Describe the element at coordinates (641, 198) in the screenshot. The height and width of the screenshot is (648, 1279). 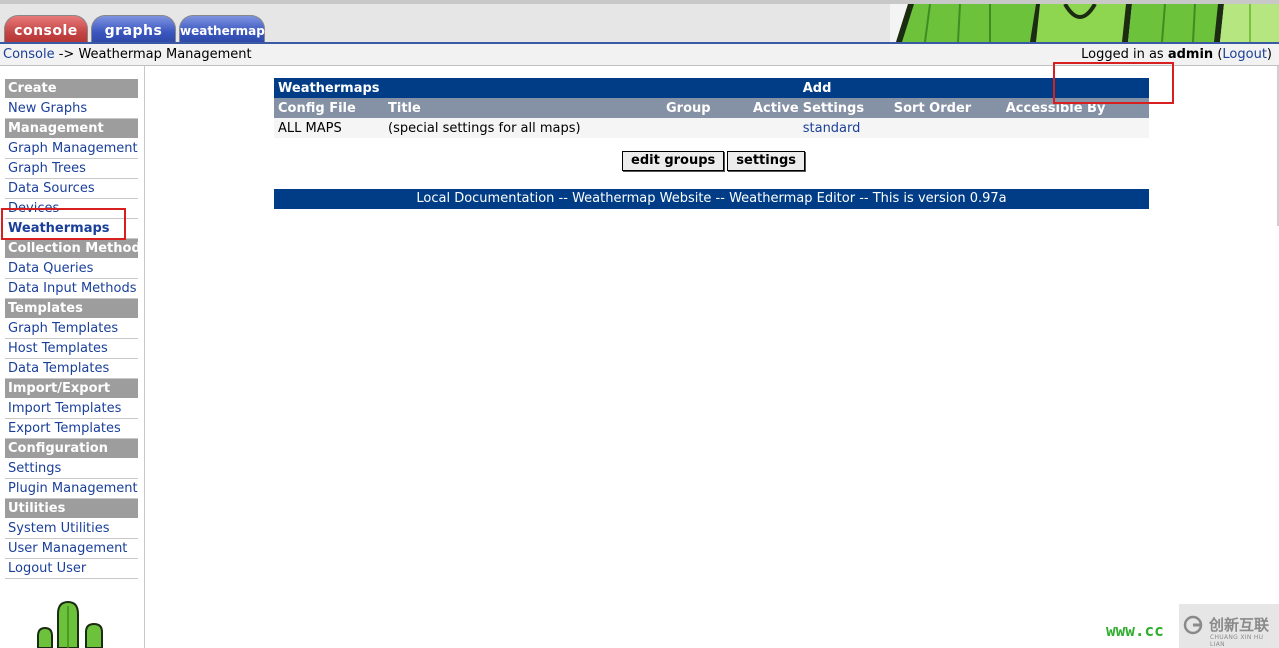
I see `weathermap-website-link: Weathermap Website` at that location.